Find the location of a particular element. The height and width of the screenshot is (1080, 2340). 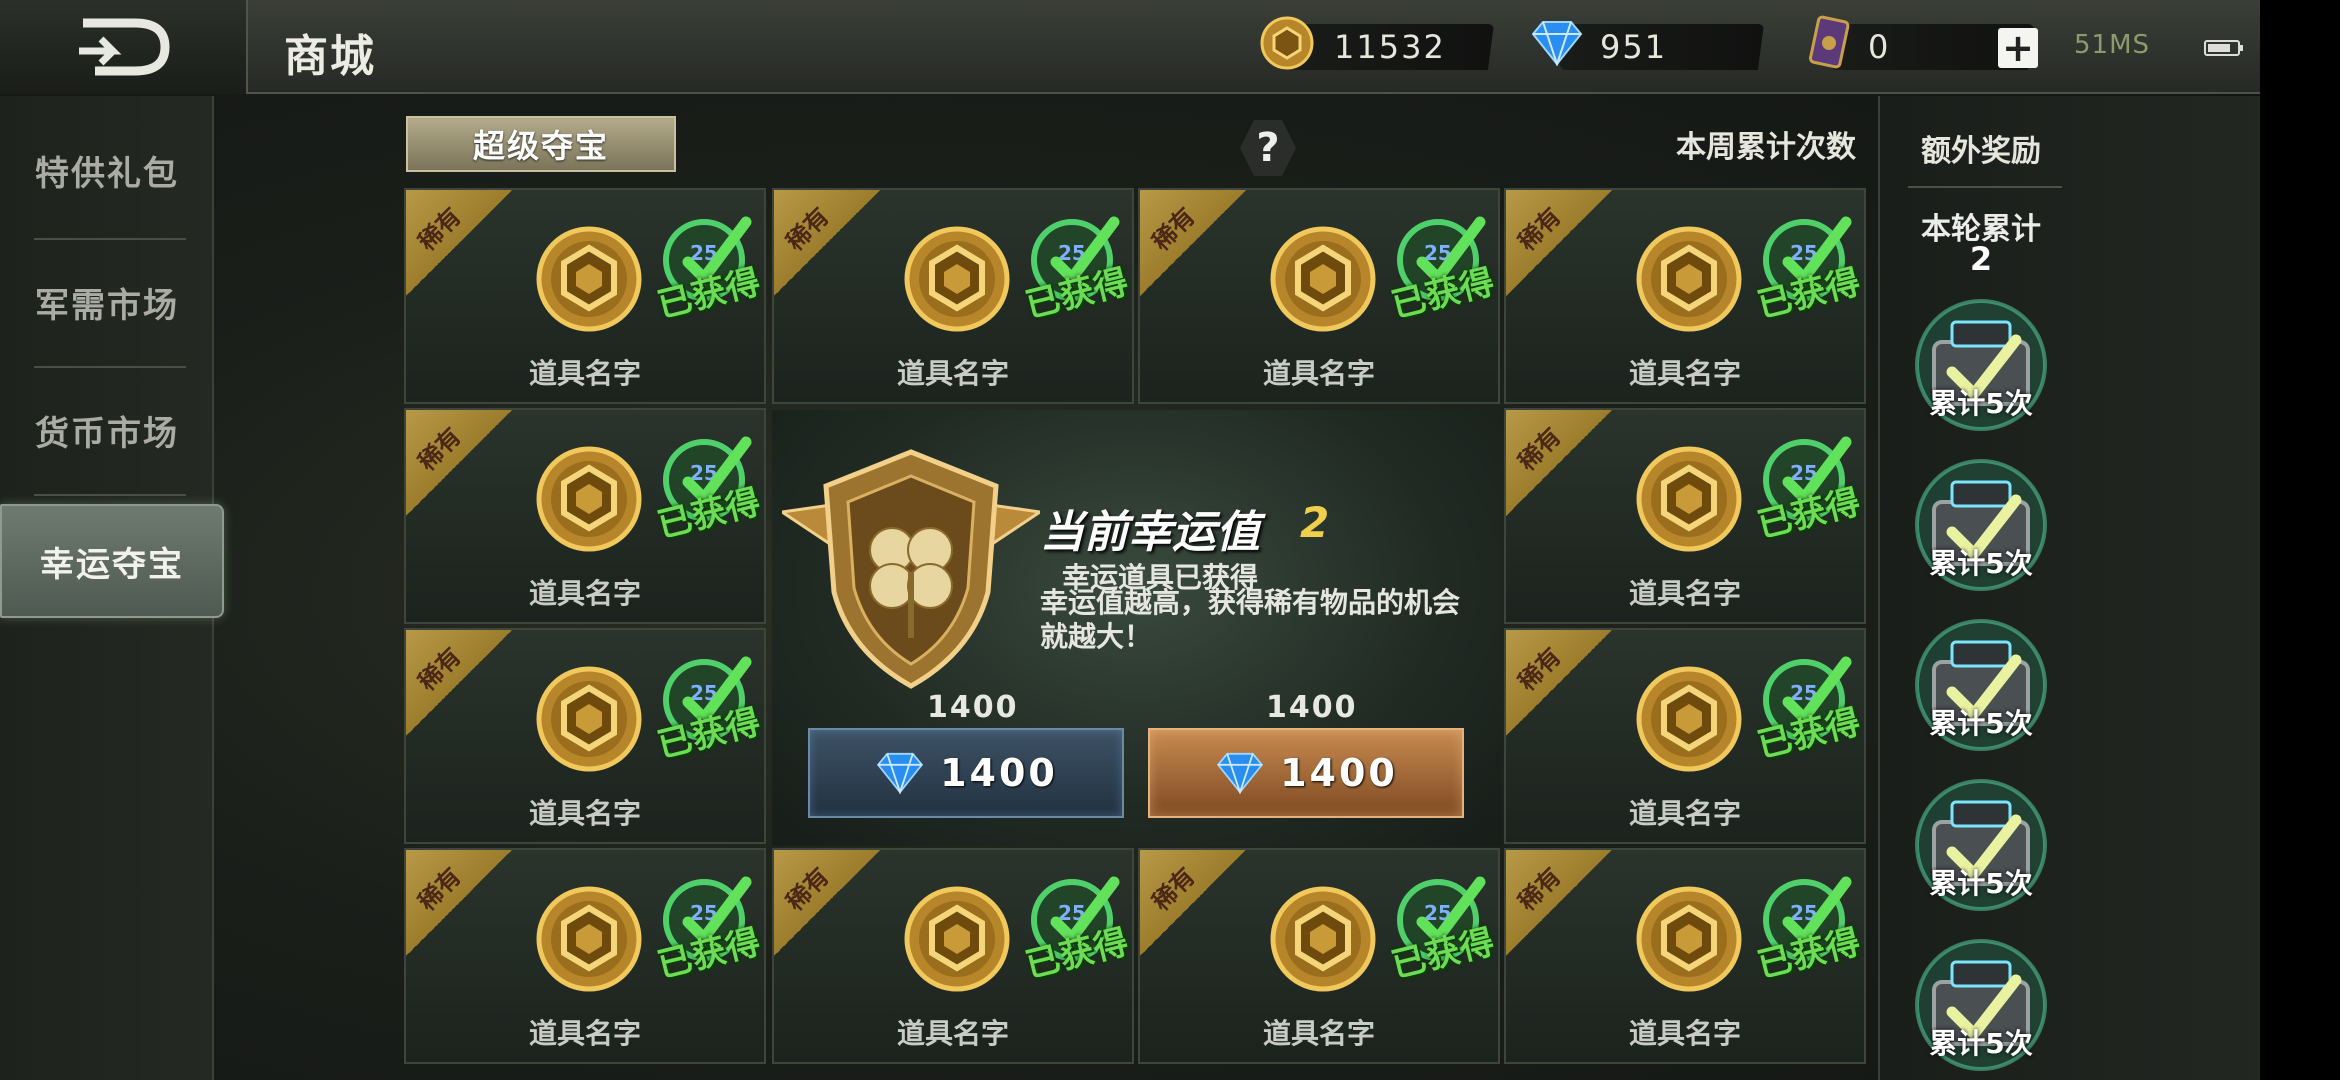

draw-multi-button: 1400 is located at coordinates (1306, 773).